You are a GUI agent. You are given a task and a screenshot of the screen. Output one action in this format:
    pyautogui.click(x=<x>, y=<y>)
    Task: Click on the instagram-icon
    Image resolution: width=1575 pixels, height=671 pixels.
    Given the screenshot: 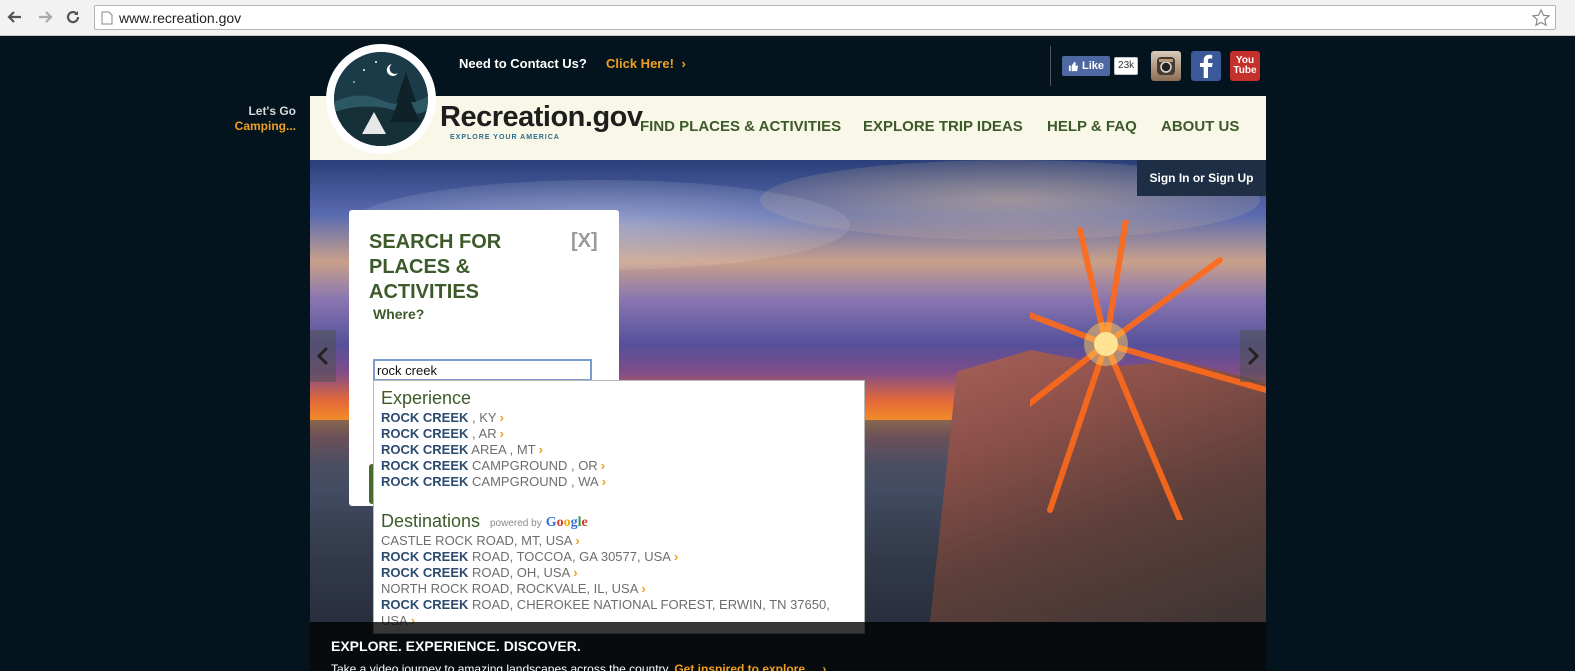 What is the action you would take?
    pyautogui.click(x=1166, y=66)
    